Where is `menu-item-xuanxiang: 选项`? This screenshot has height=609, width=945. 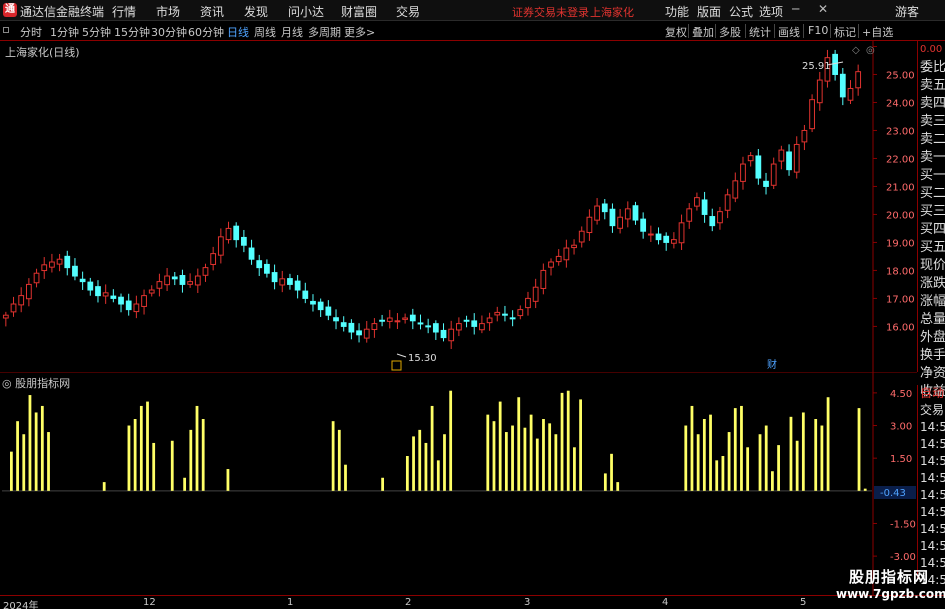
menu-item-xuanxiang: 选项 is located at coordinates (771, 11).